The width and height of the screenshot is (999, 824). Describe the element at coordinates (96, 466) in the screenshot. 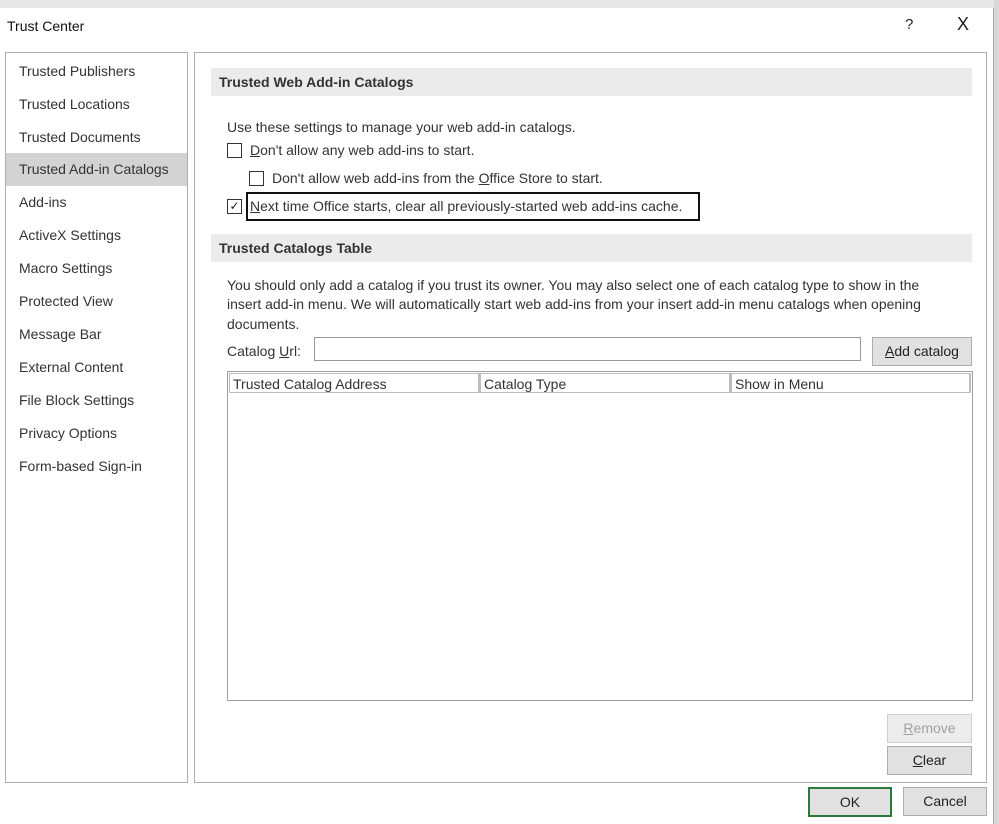

I see `sidebar-item-form-based-sign-in: Form-based Sign-in` at that location.